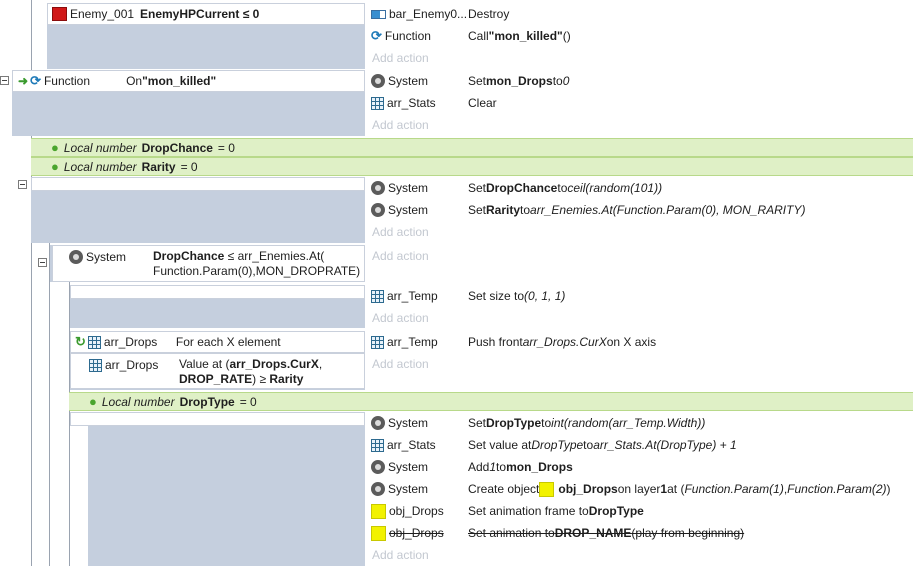  Describe the element at coordinates (688, 103) in the screenshot. I see `action-text: Clear` at that location.